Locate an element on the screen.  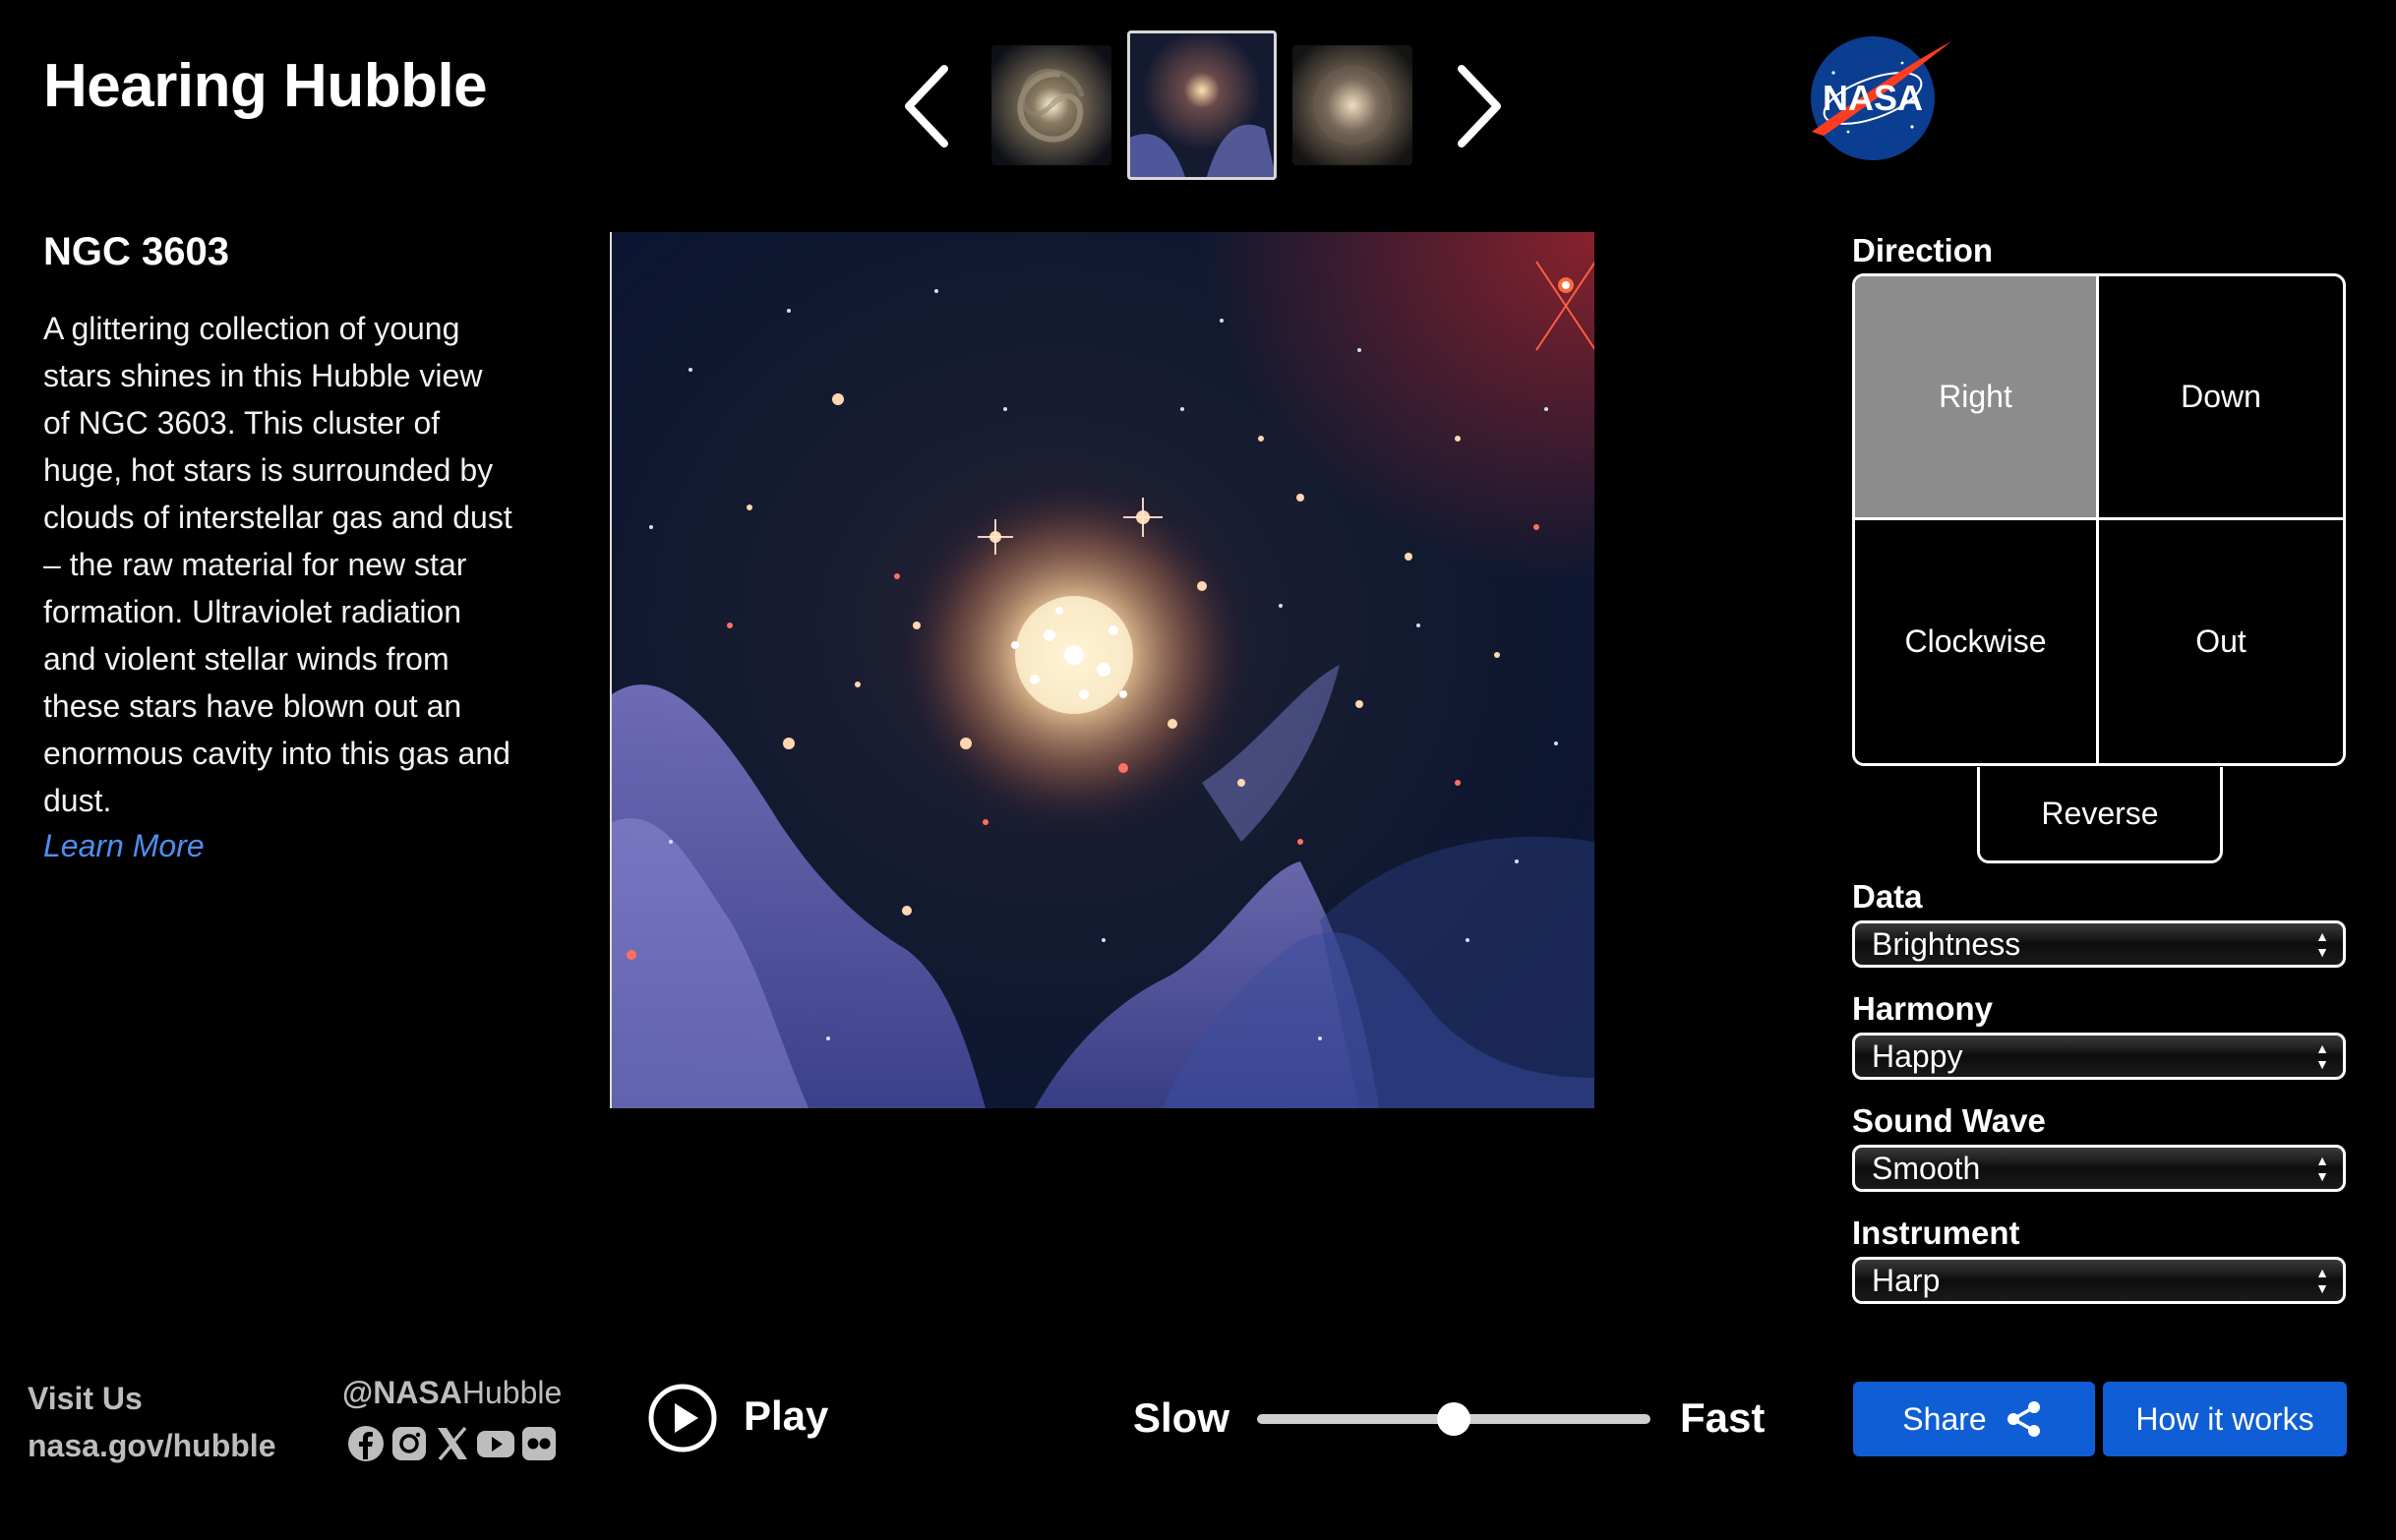
flickr-icon is located at coordinates (539, 1443).